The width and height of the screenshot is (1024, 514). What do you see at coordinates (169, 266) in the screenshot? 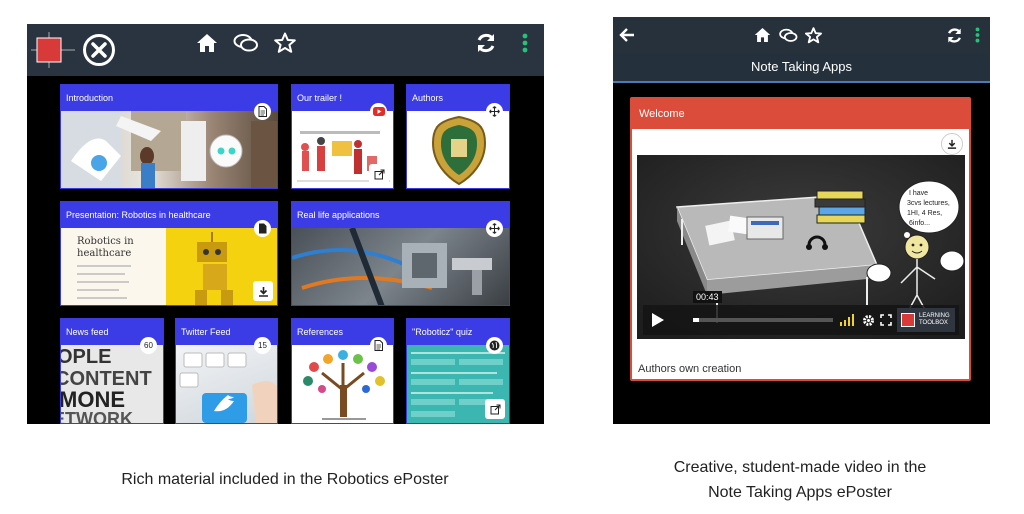
I see `presentation-slide-image: Robotics in healthcare` at bounding box center [169, 266].